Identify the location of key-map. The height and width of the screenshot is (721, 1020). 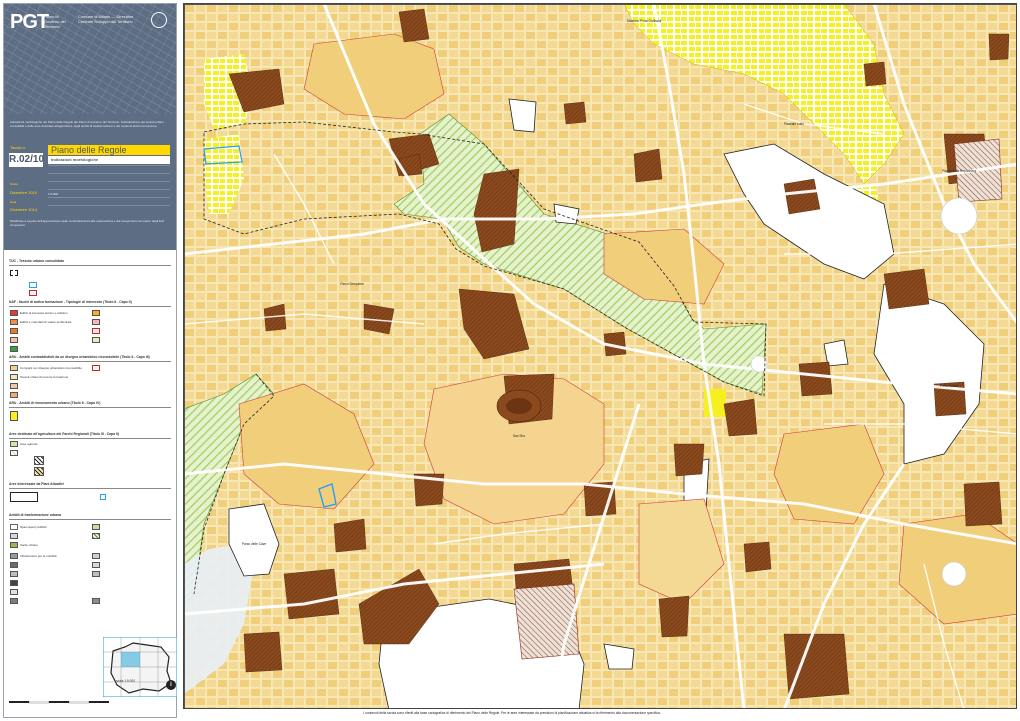
(140, 667).